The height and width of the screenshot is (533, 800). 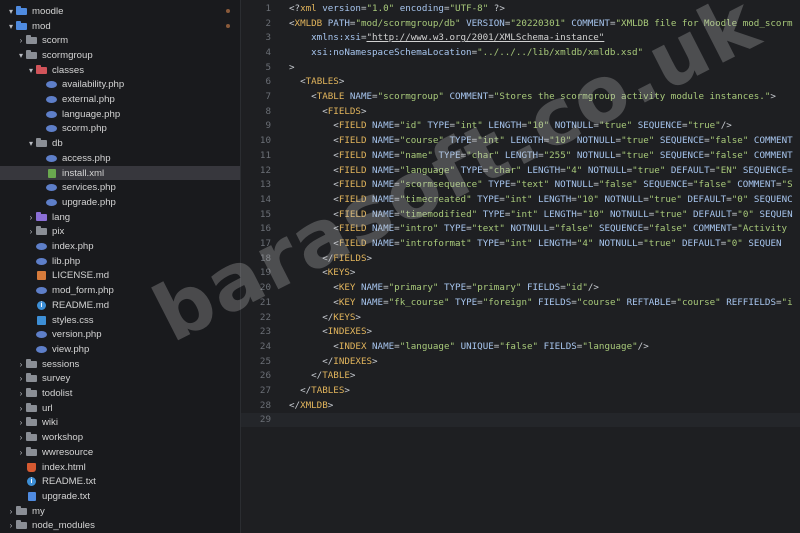 I want to click on code-line: 1 <?xml version="1.0" encoding="UTF-8" ?>, so click(x=520, y=8).